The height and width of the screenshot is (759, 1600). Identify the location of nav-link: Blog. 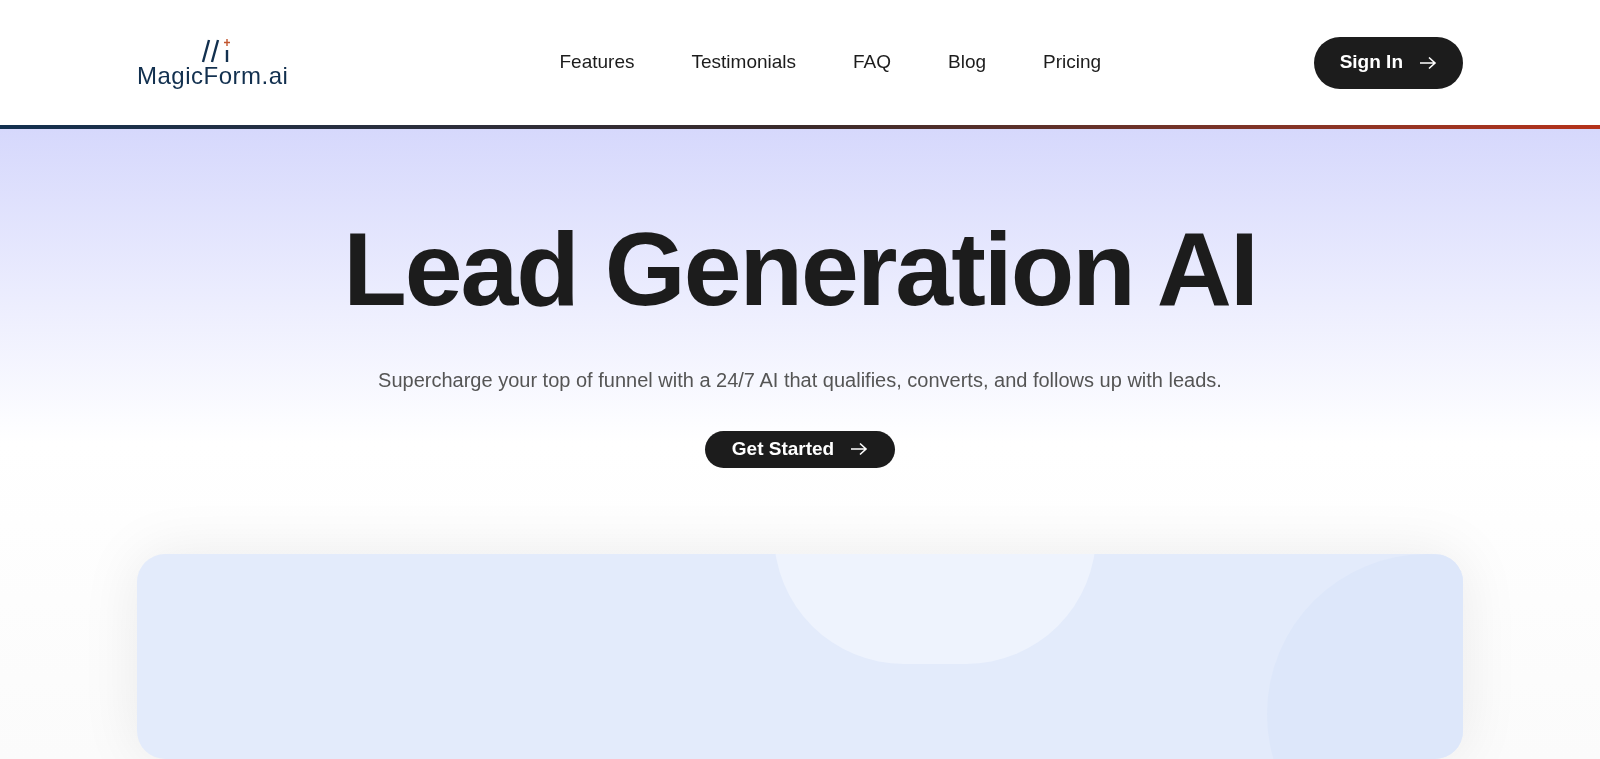
(967, 62).